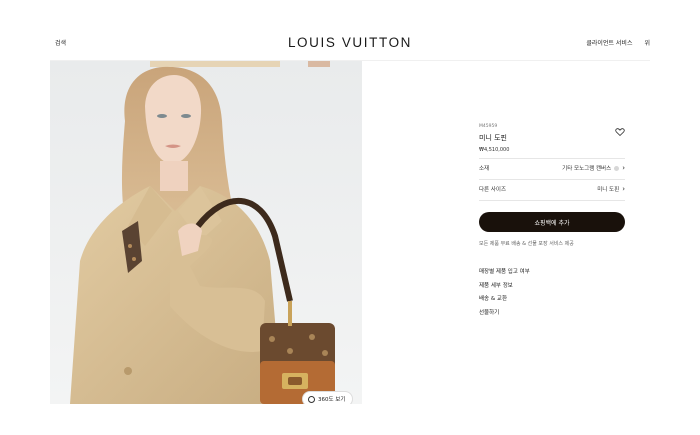 The height and width of the screenshot is (435, 700). What do you see at coordinates (552, 200) in the screenshot?
I see `divider` at bounding box center [552, 200].